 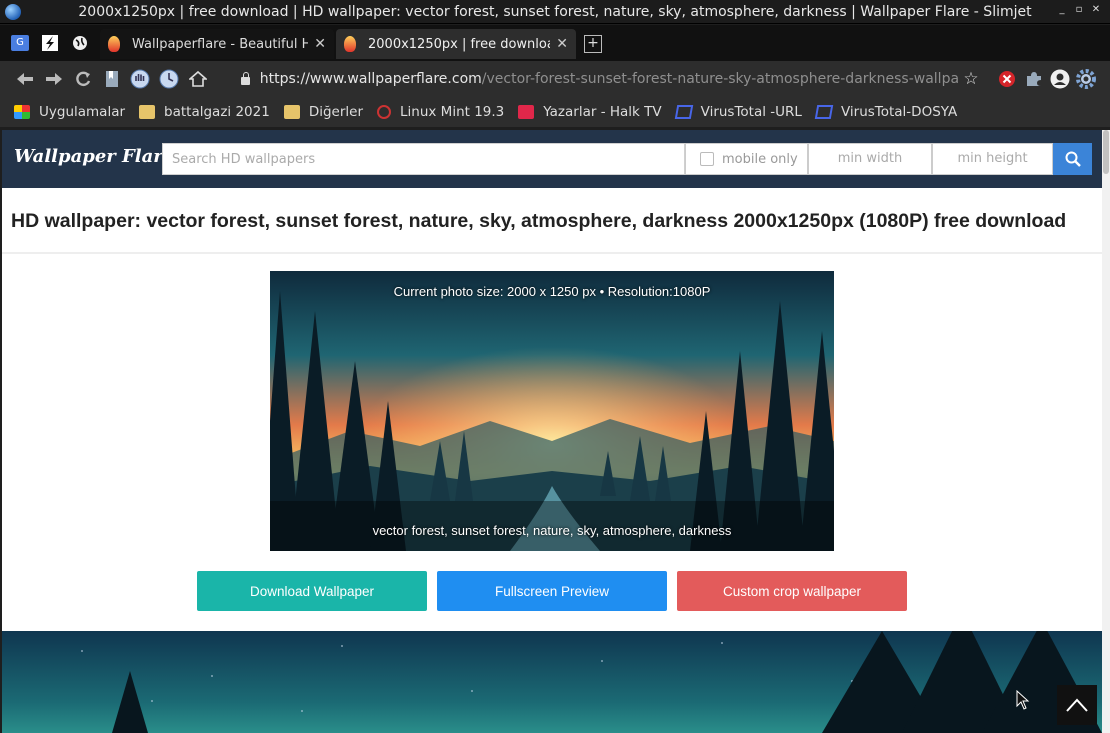 I want to click on forward-button, so click(x=54, y=79).